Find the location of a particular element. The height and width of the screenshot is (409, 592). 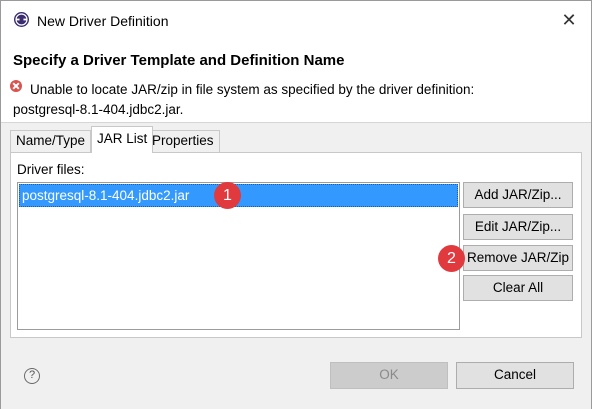

title-bar: New Driver Definition ✕ is located at coordinates (296, 20).